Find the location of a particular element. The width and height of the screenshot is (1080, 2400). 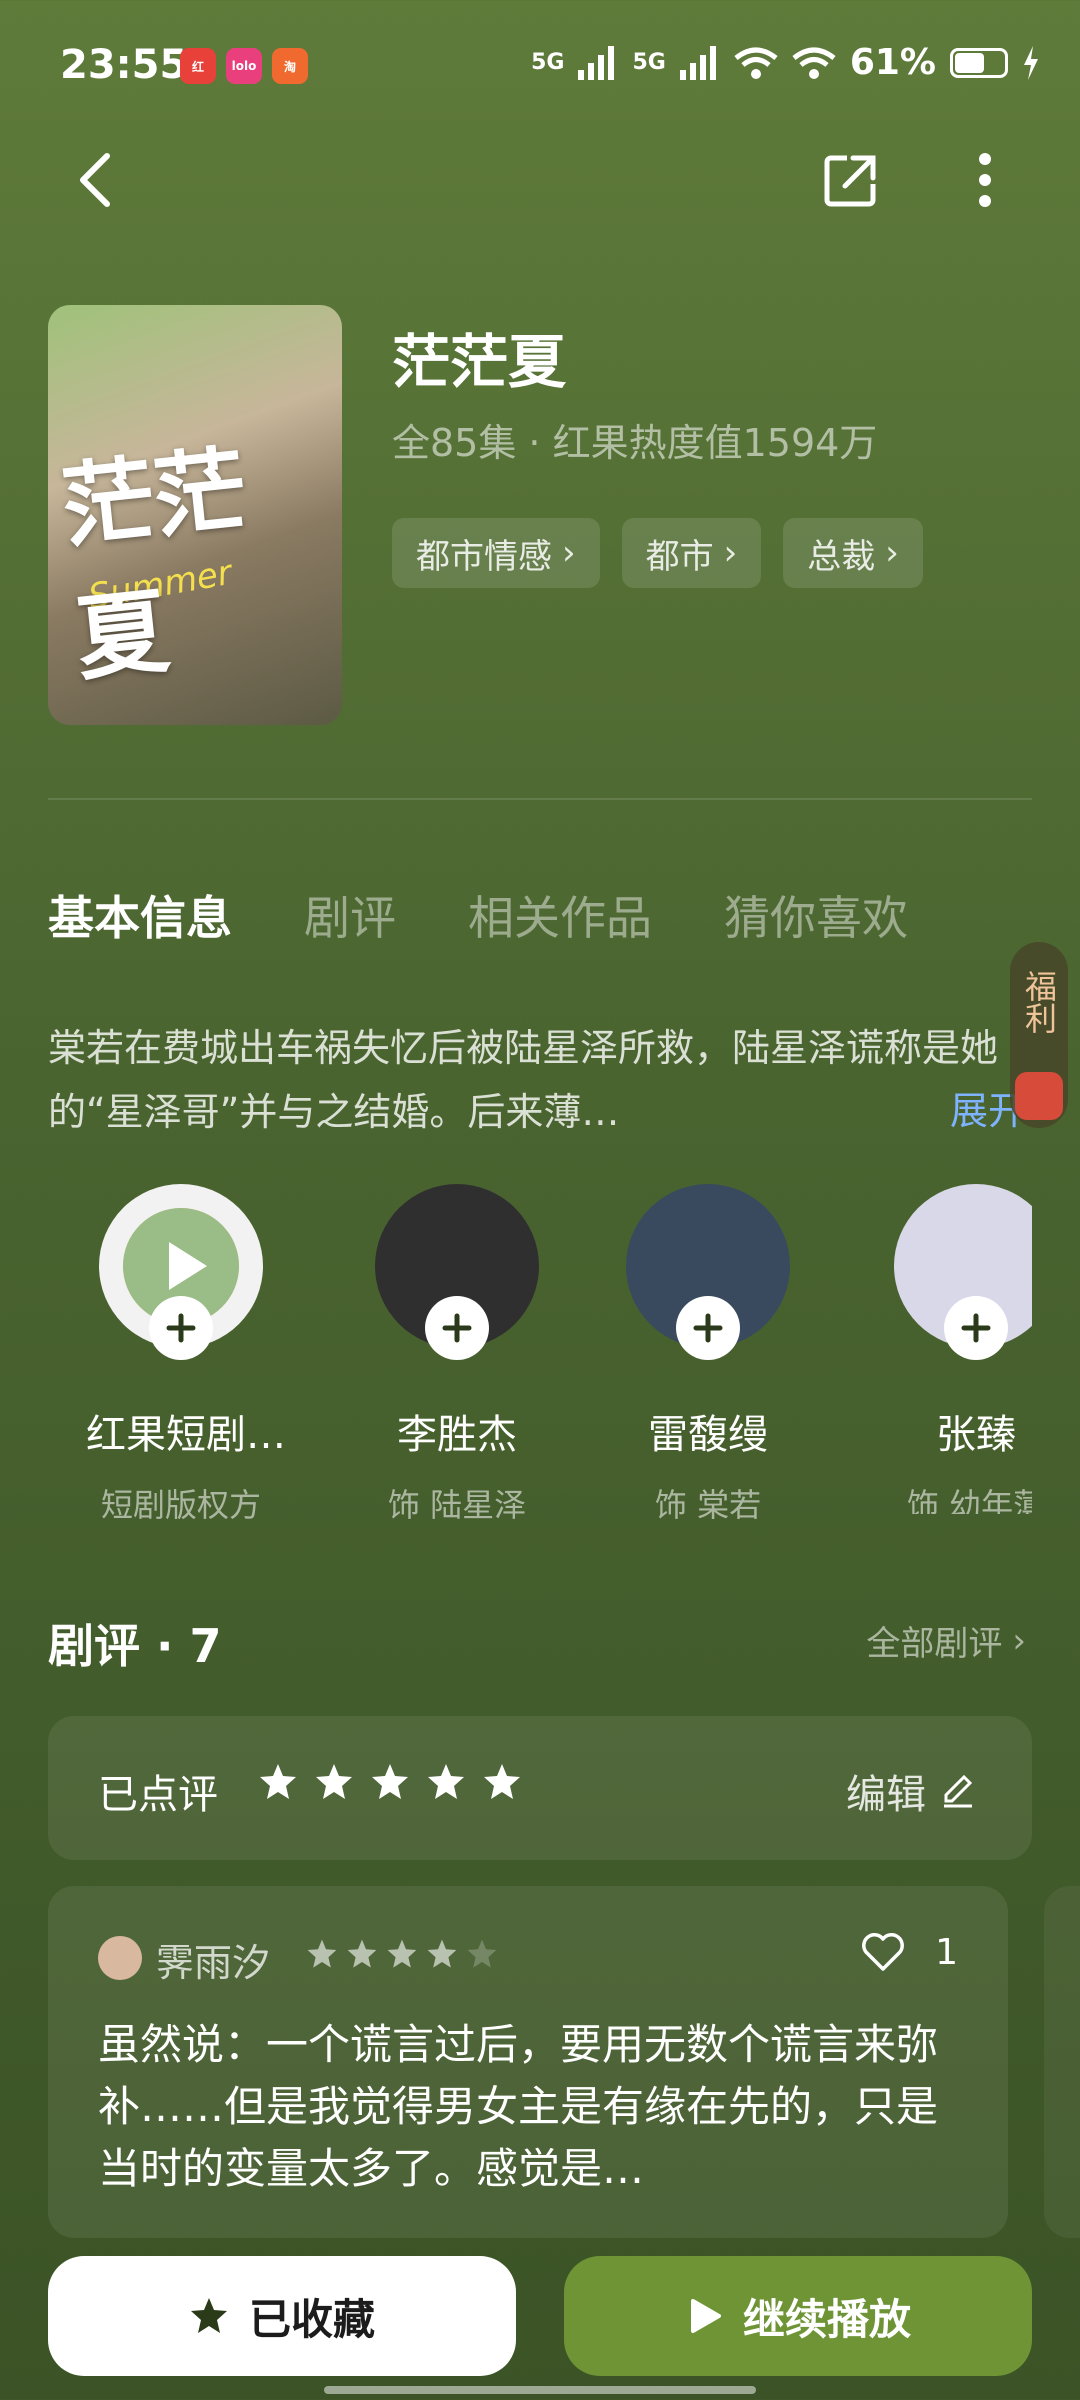

cast-name: 李胜杰 is located at coordinates (457, 1435).